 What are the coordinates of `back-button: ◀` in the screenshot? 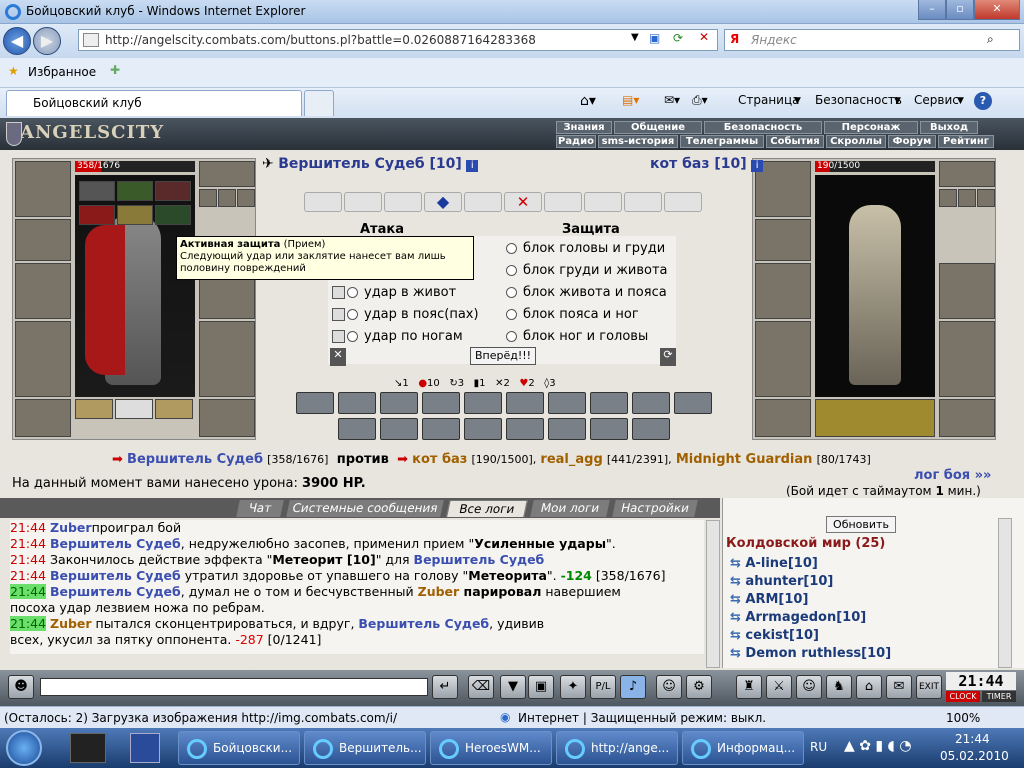 It's located at (17, 41).